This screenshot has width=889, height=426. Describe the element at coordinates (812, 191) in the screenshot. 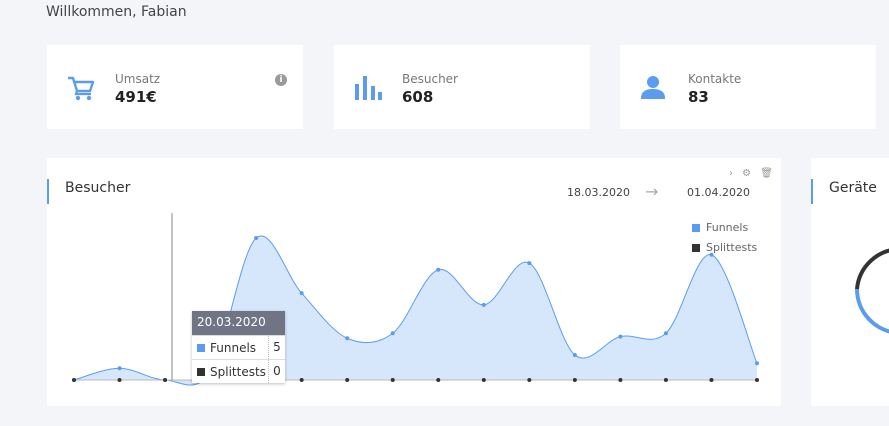

I see `panel-accent-bar` at that location.